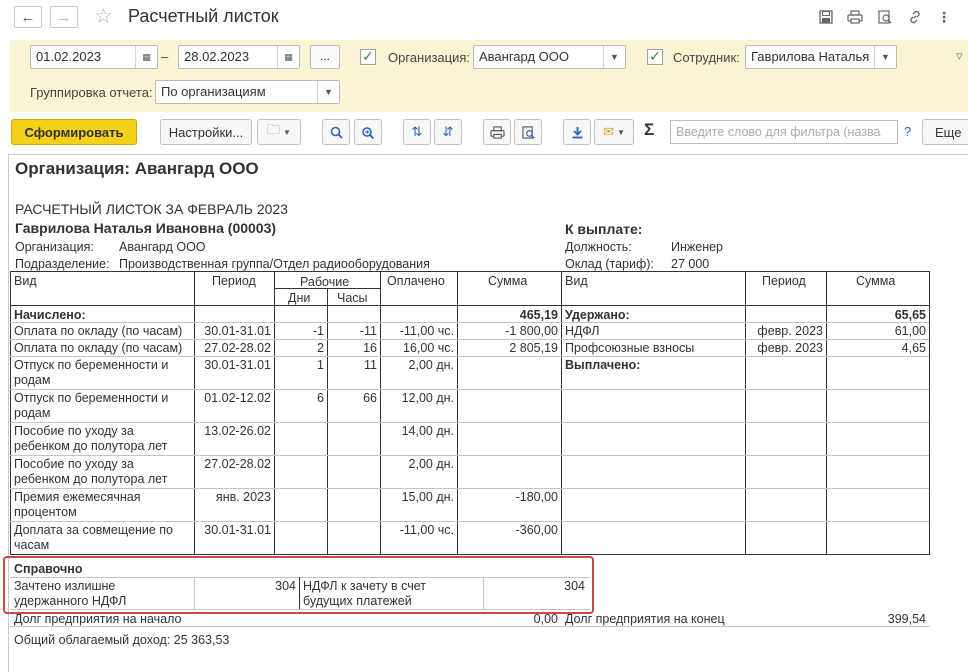 The image size is (968, 672). What do you see at coordinates (237, 431) in the screenshot?
I see `accrued-period: 13.02-26.02` at bounding box center [237, 431].